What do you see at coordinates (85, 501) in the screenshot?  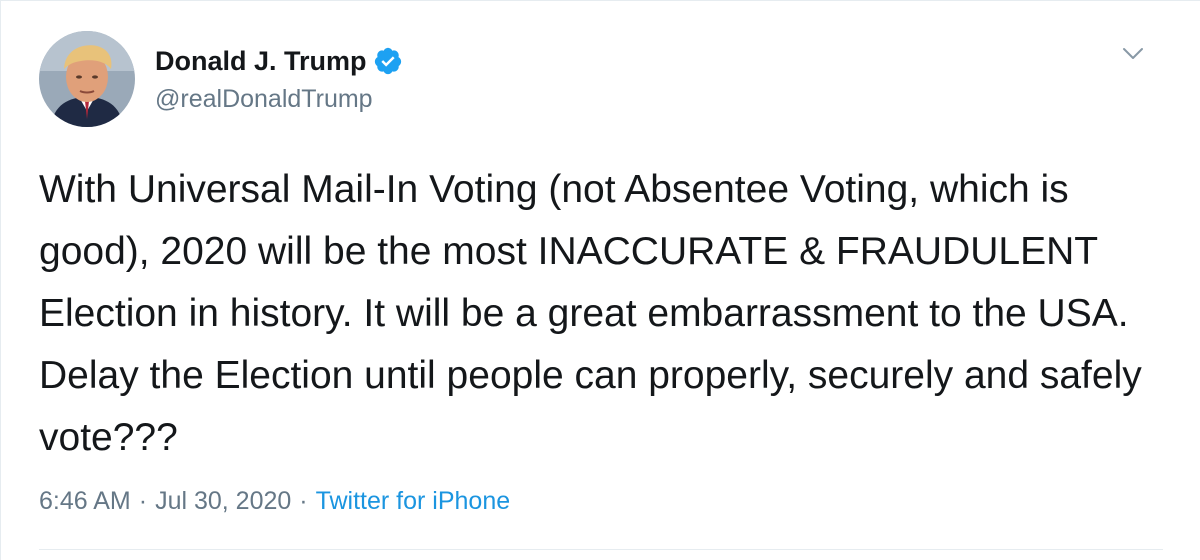 I see `tweet-time: 6:46 AM` at bounding box center [85, 501].